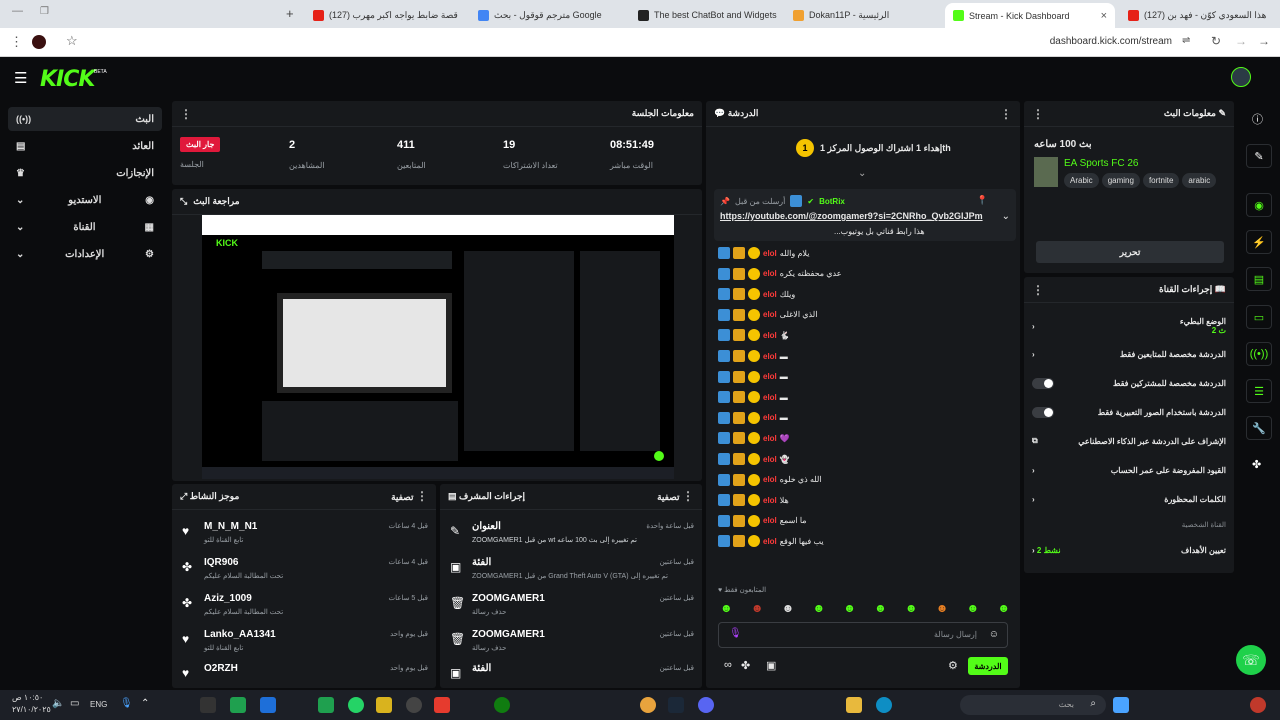 The image size is (1280, 720). What do you see at coordinates (771, 665) in the screenshot?
I see `chat-popout-icon: ▣` at bounding box center [771, 665].